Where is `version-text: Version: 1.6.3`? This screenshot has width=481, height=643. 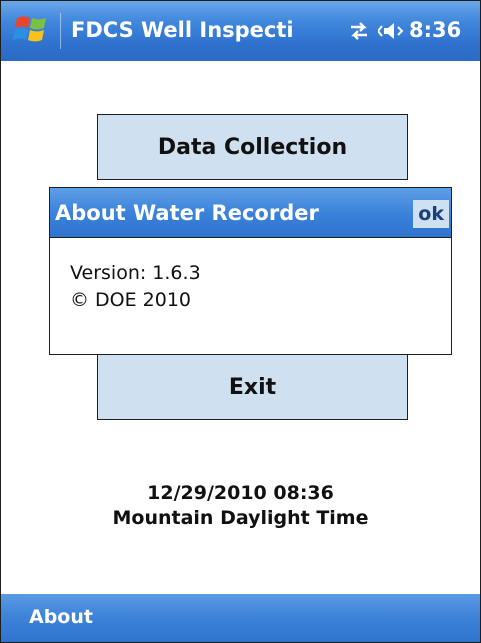 version-text: Version: 1.6.3 is located at coordinates (135, 273).